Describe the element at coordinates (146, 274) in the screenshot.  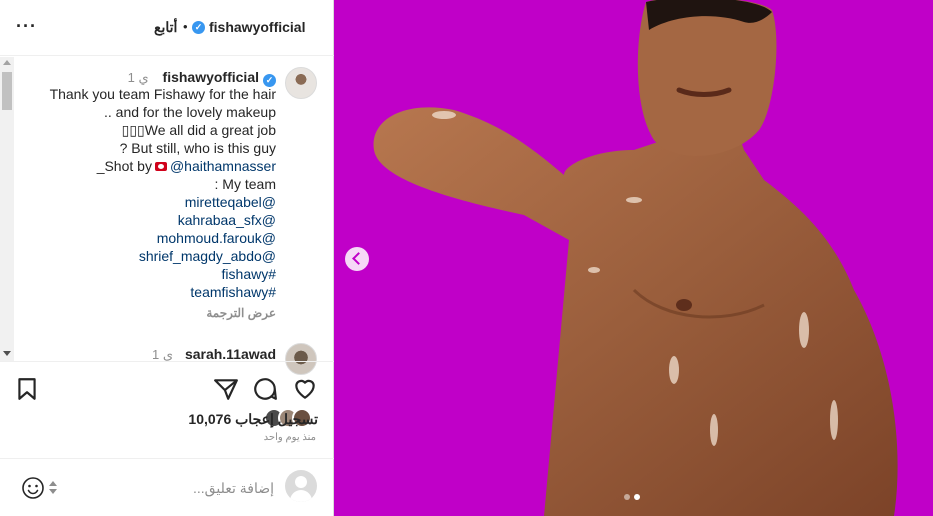
I see `hashtag-link: fishawy#` at that location.